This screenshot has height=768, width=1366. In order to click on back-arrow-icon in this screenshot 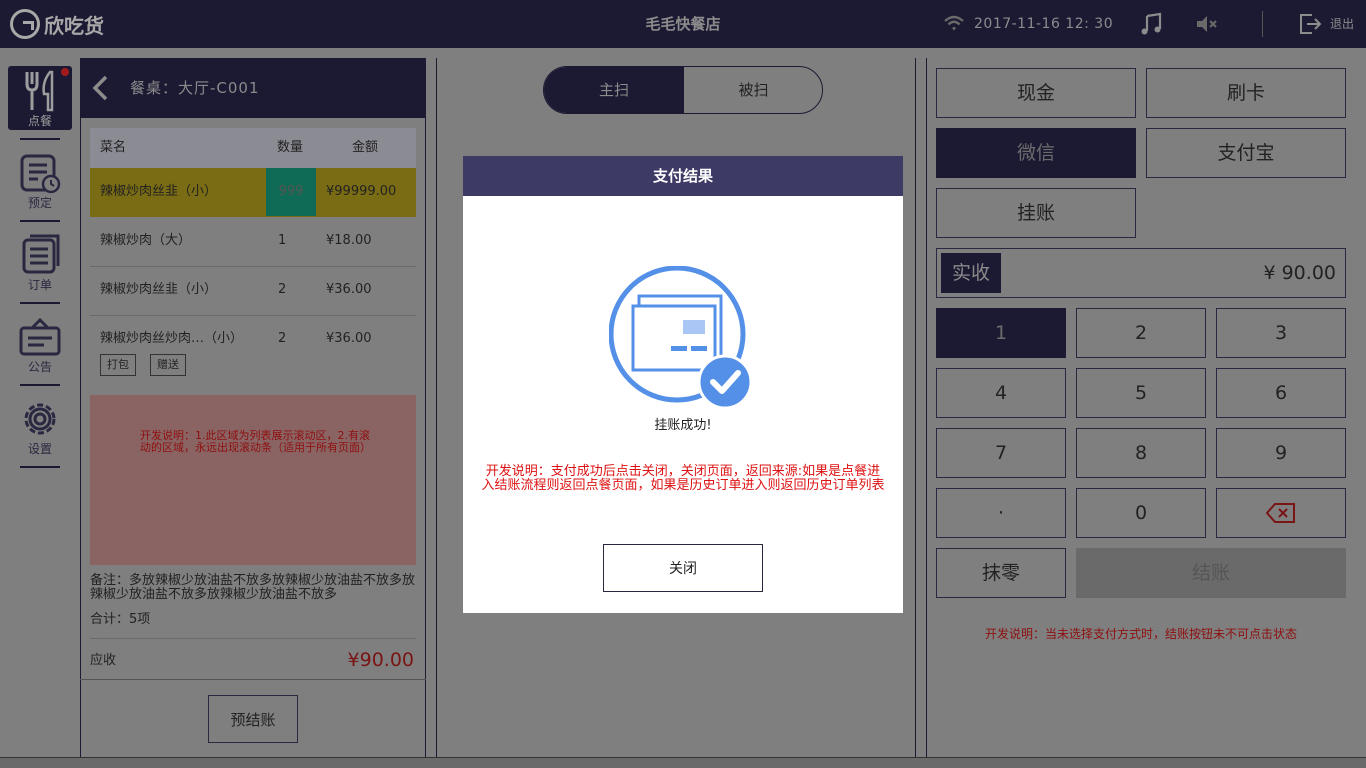, I will do `click(100, 88)`.